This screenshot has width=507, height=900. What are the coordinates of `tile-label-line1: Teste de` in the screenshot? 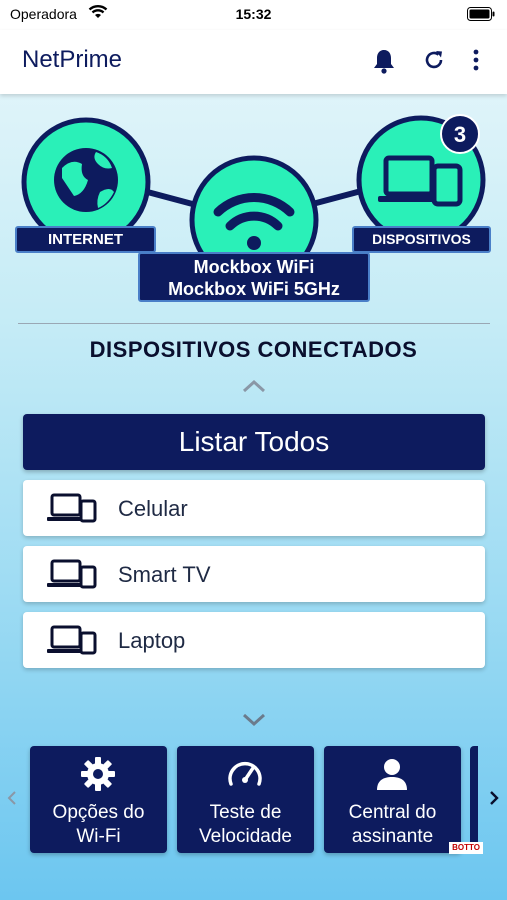 It's located at (245, 812).